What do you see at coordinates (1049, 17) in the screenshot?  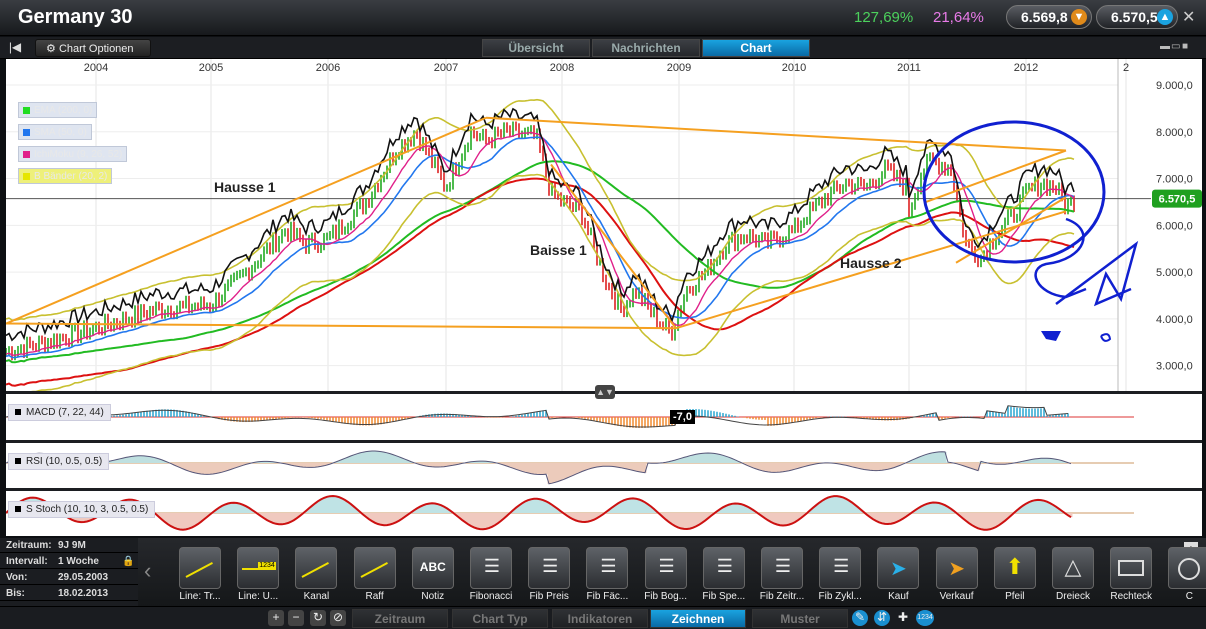 I see `sell-price-button: 6.569,8 ▼` at bounding box center [1049, 17].